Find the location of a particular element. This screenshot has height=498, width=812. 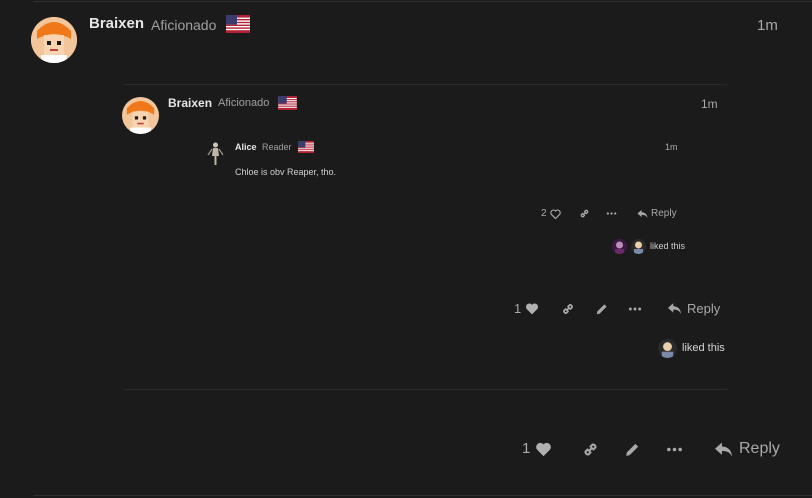

alice-post-body: Chloe is obv Reaper, tho. is located at coordinates (286, 172).